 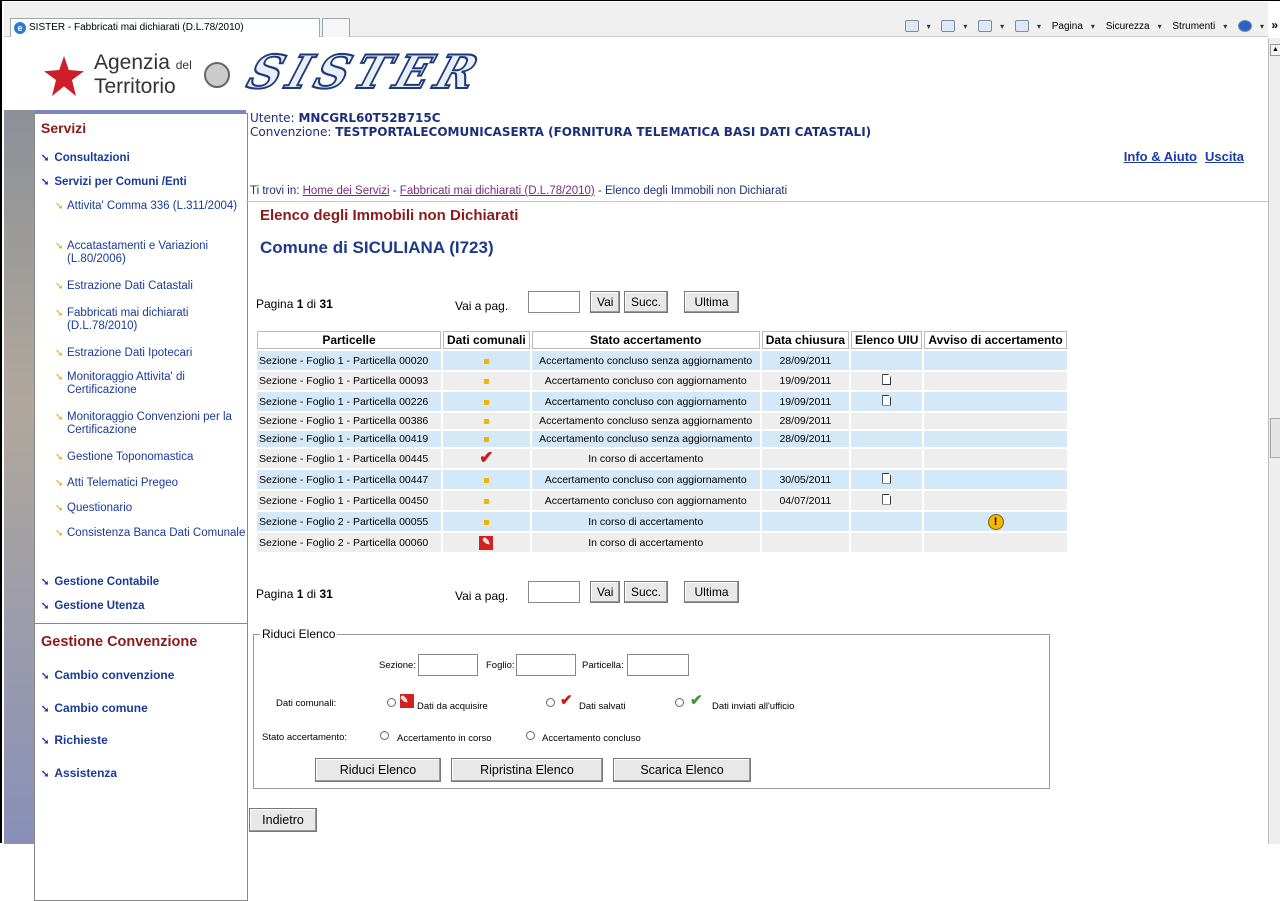 I want to click on dati-salvati-label: Dati salvati, so click(x=602, y=706).